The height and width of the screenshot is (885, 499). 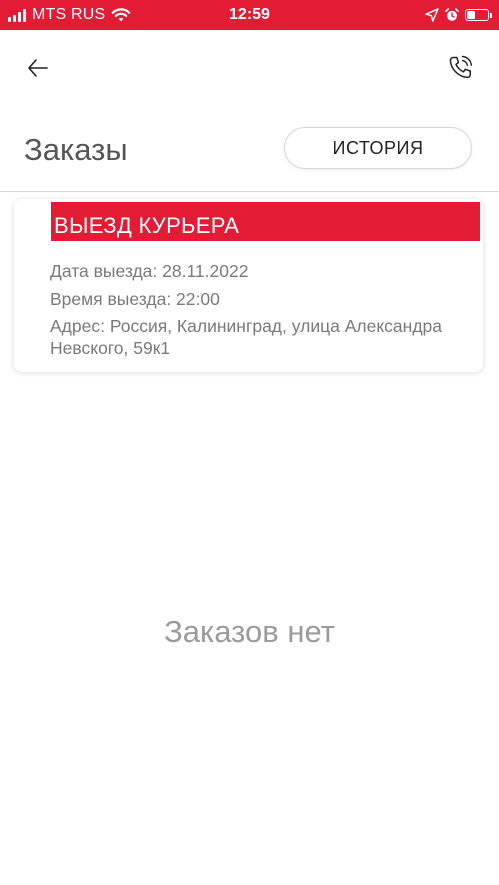 I want to click on location-arrow-icon, so click(x=432, y=15).